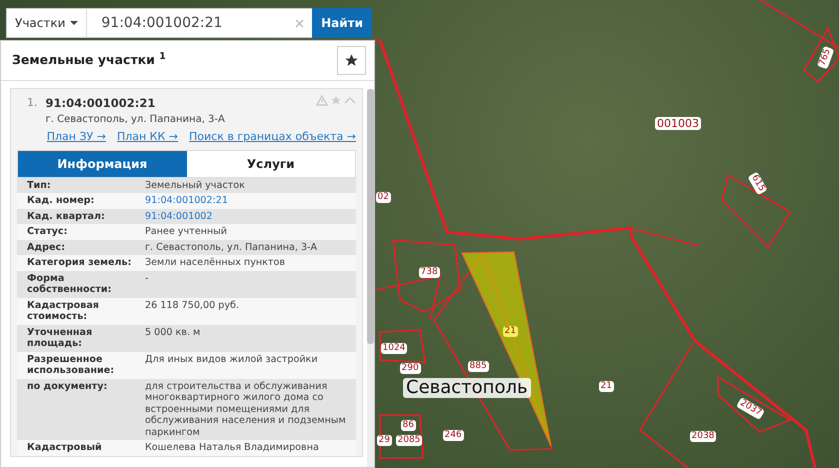  Describe the element at coordinates (66, 216) in the screenshot. I see `field-label: Кад. квартал:` at that location.